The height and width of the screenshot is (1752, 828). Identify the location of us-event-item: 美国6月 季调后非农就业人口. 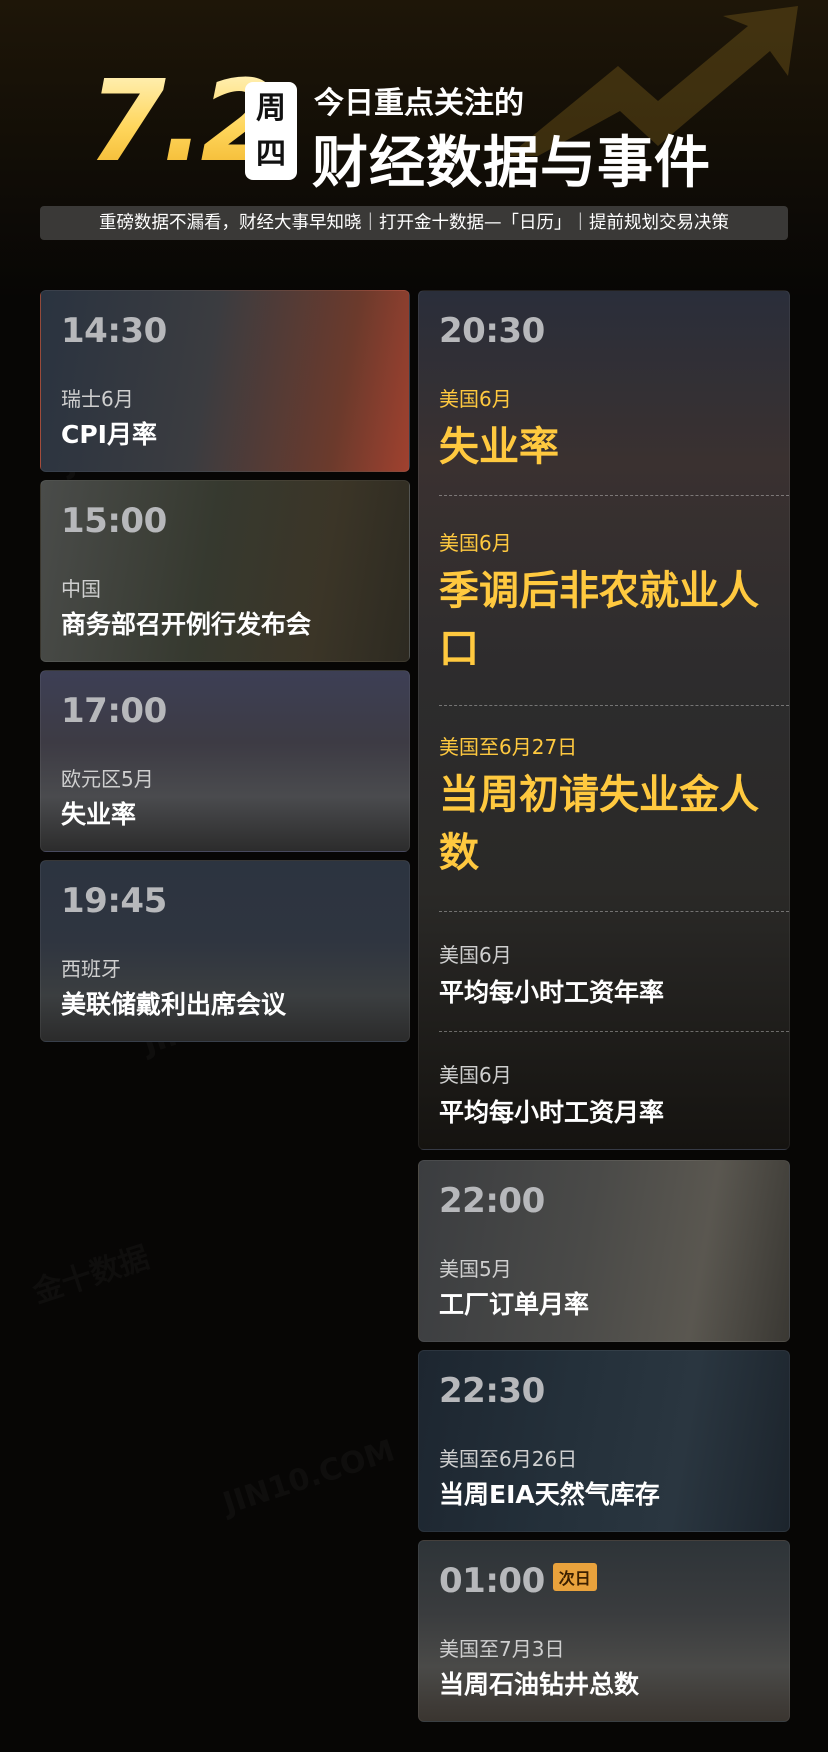
(604, 602).